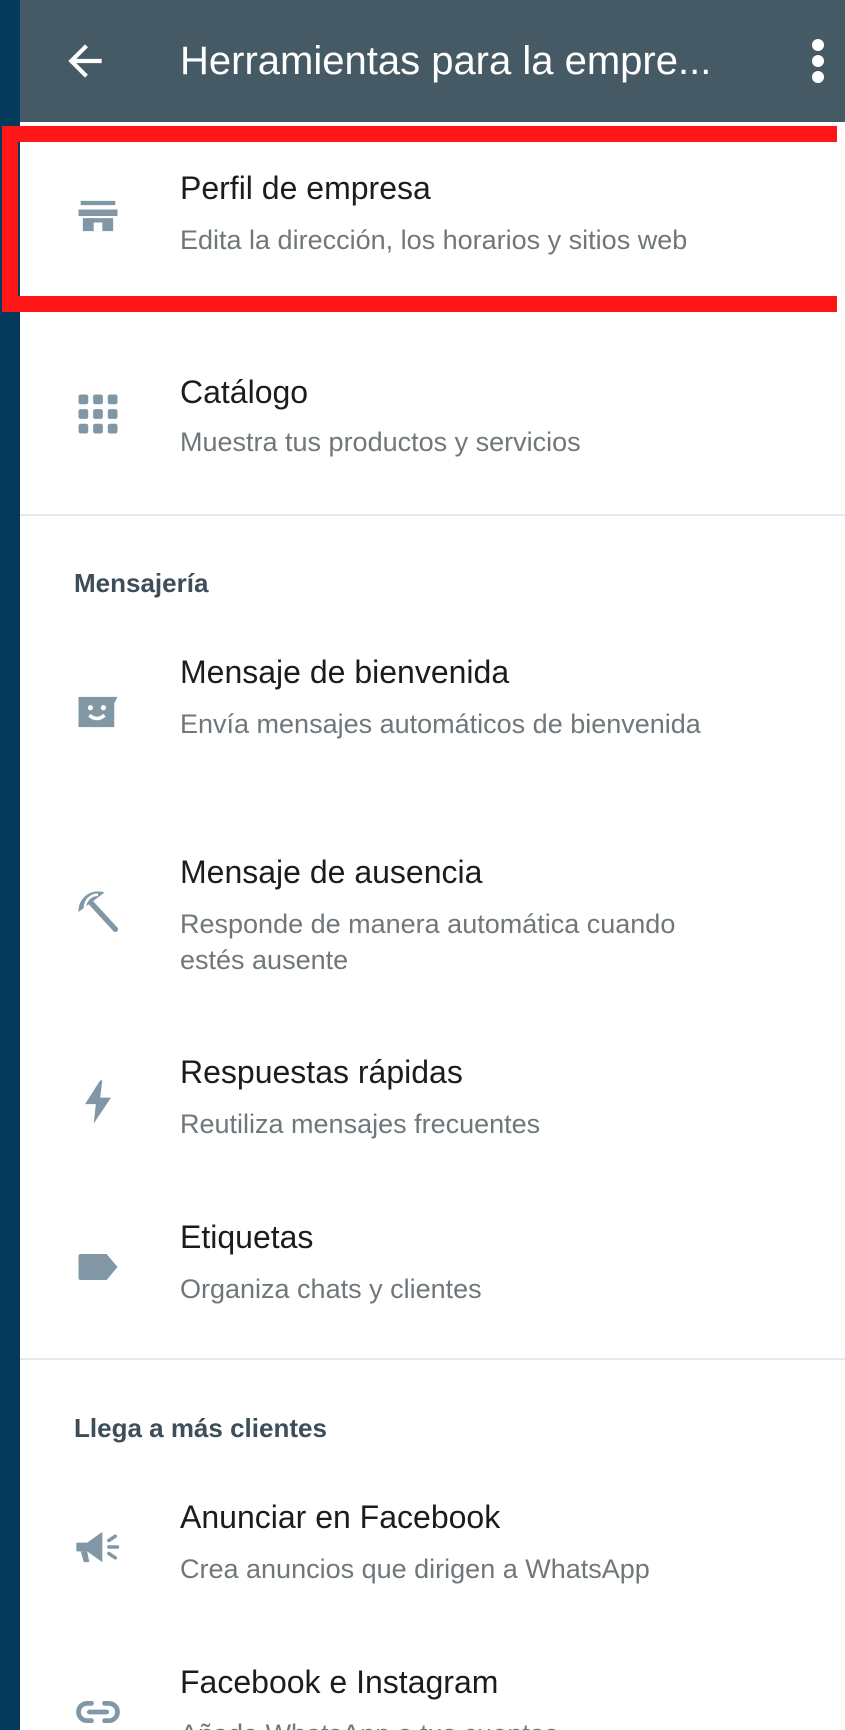 The height and width of the screenshot is (1730, 845). Describe the element at coordinates (98, 912) in the screenshot. I see `beach-umbrella-icon` at that location.